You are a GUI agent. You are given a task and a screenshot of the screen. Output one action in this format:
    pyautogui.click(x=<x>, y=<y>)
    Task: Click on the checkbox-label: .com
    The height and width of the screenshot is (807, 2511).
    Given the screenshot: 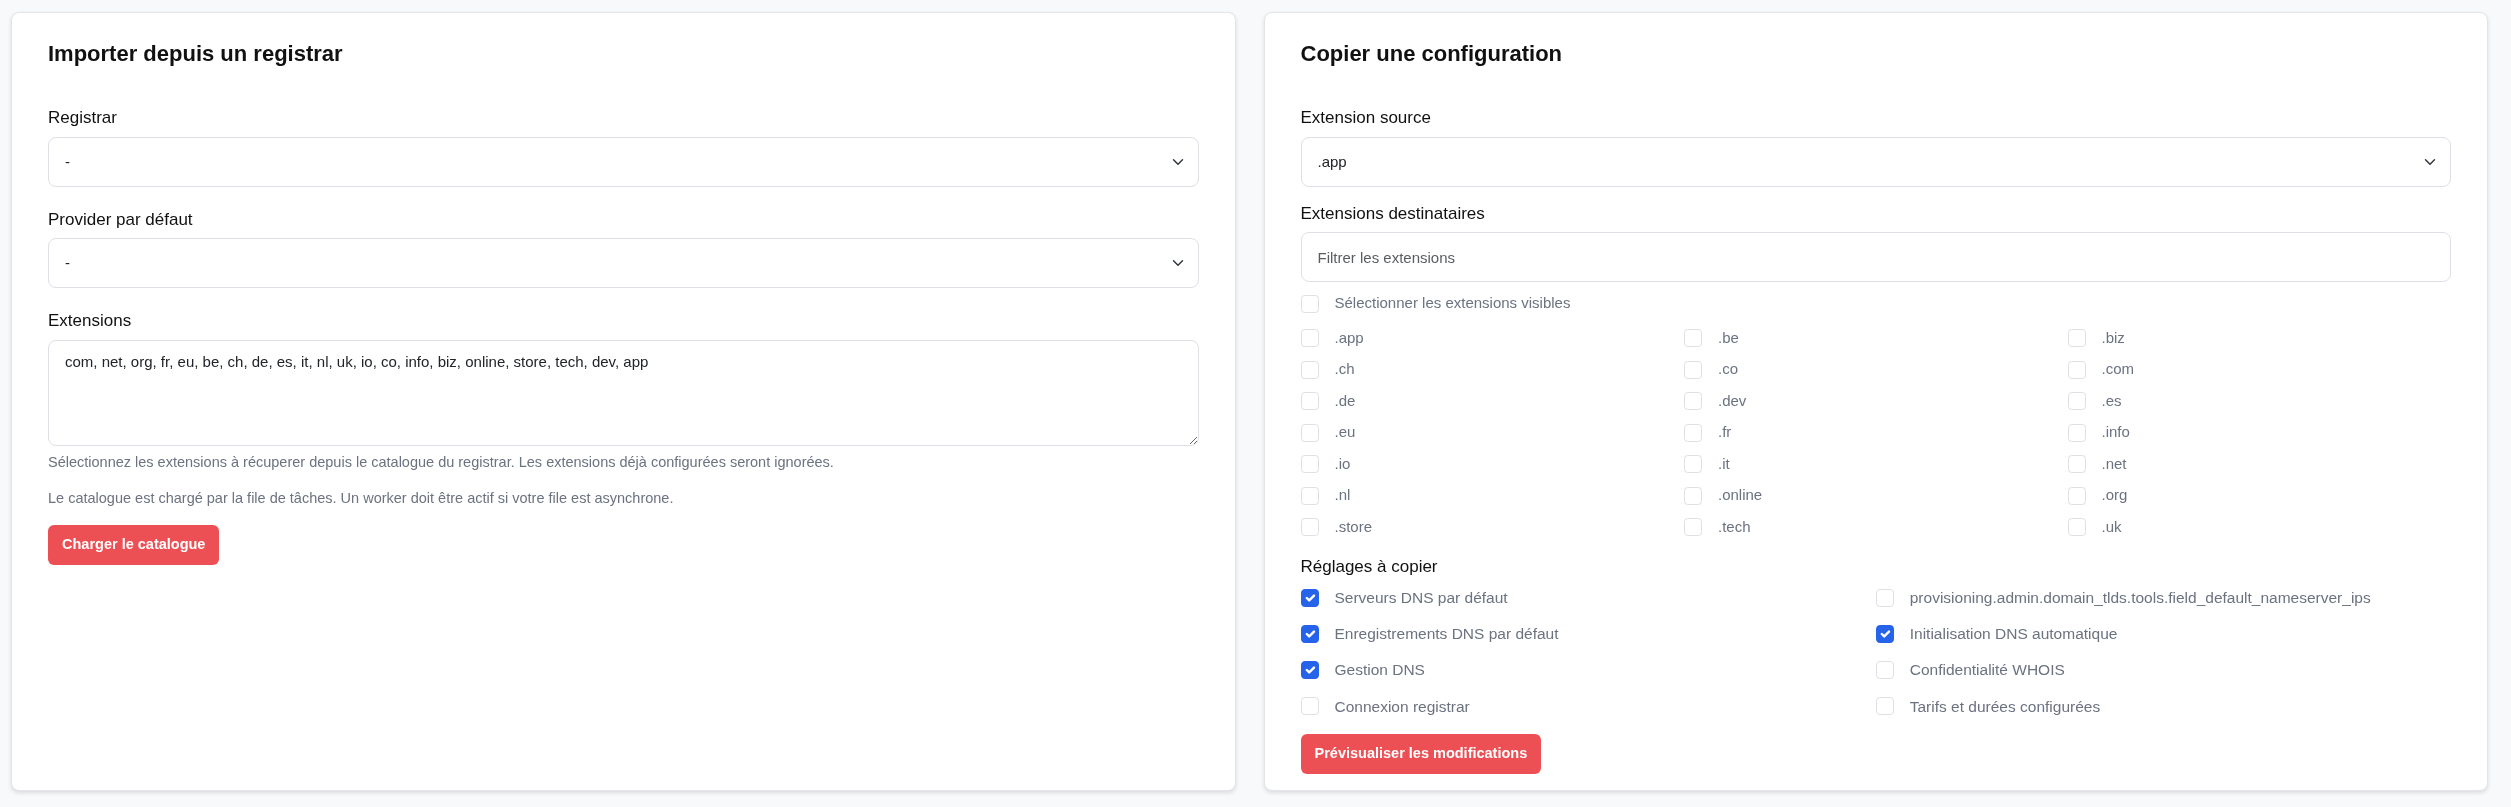 What is the action you would take?
    pyautogui.click(x=2117, y=369)
    